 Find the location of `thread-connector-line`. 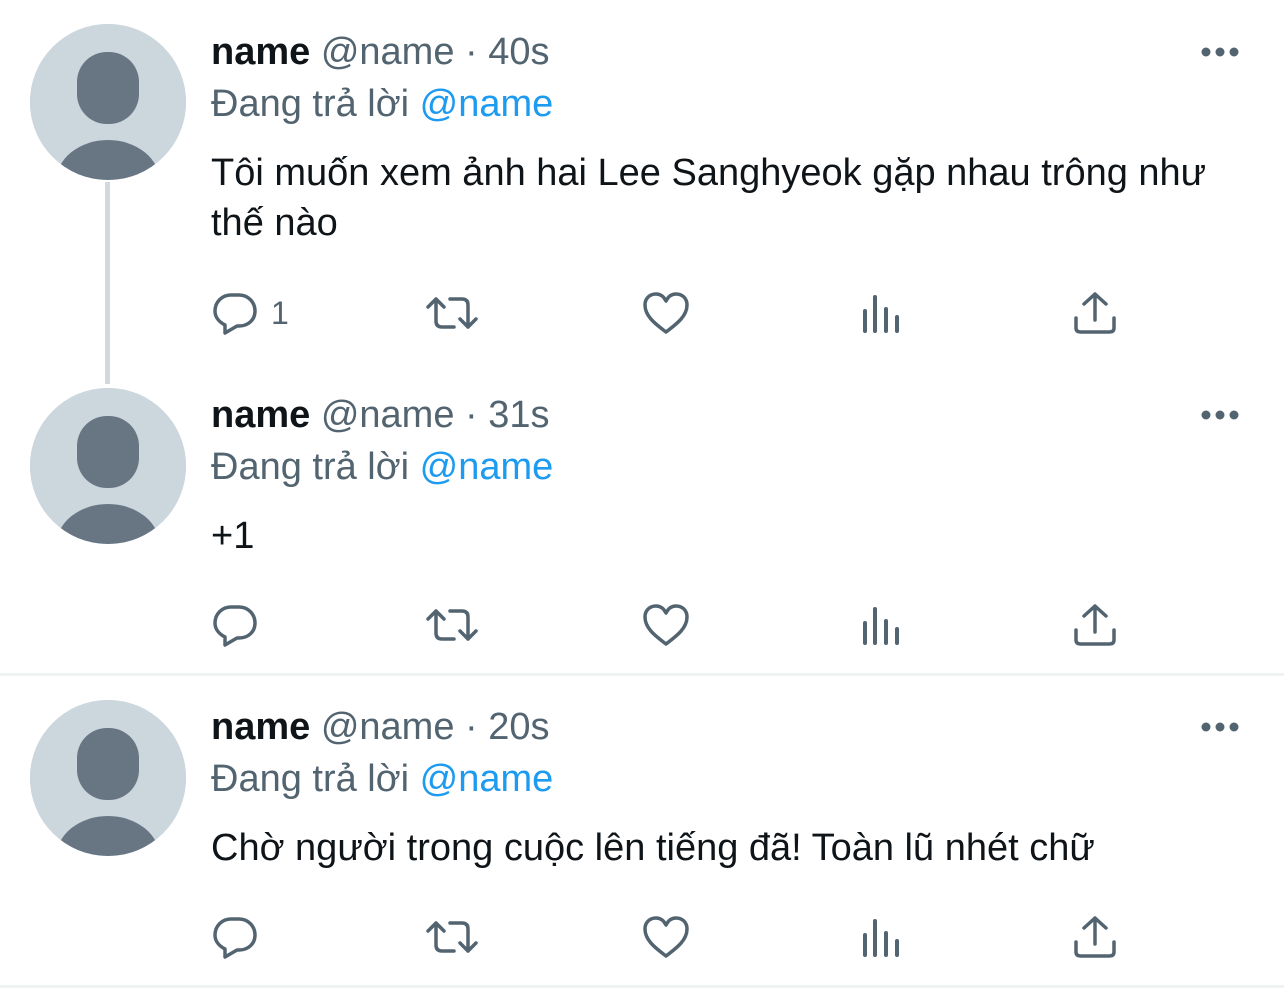

thread-connector-line is located at coordinates (107, 283).